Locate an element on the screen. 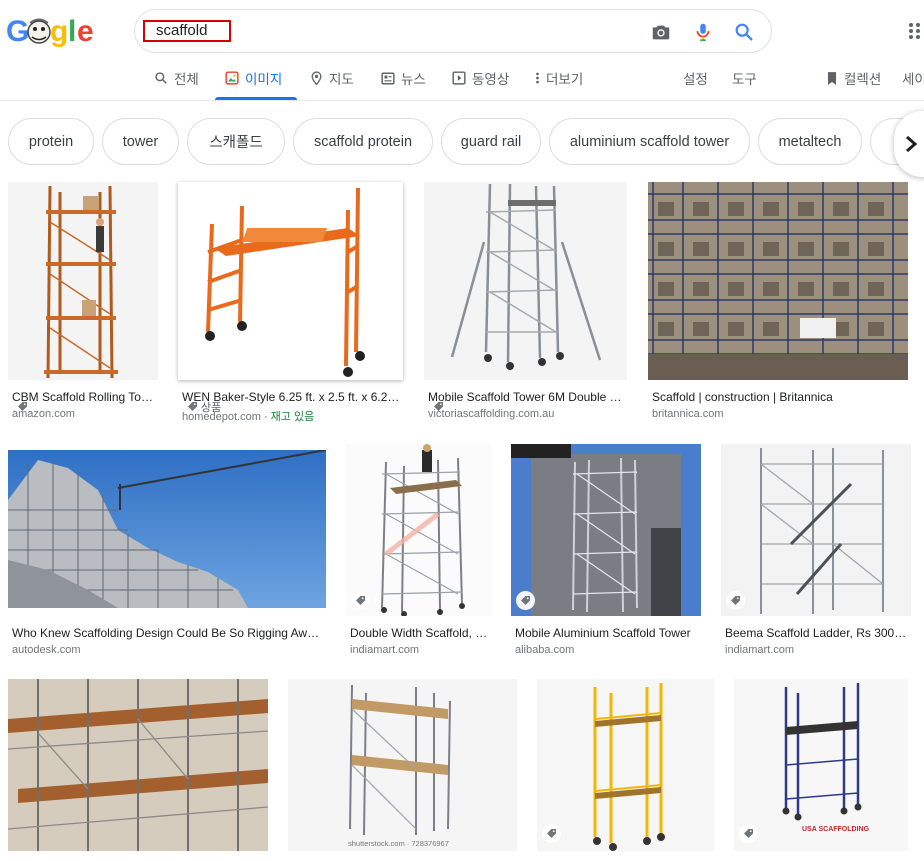  tab-news: 뉴스 is located at coordinates (403, 78).